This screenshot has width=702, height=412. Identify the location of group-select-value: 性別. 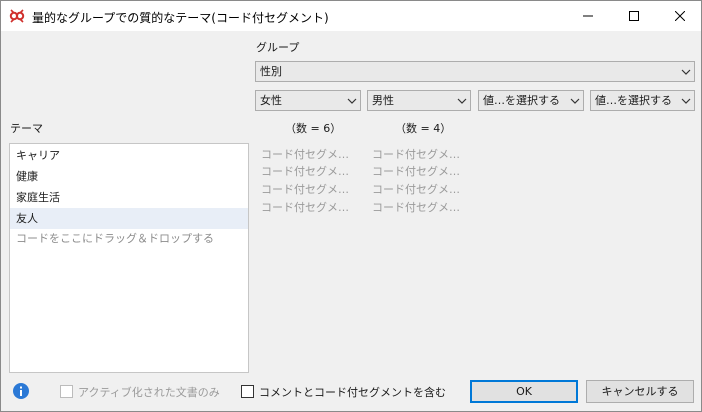
(271, 71).